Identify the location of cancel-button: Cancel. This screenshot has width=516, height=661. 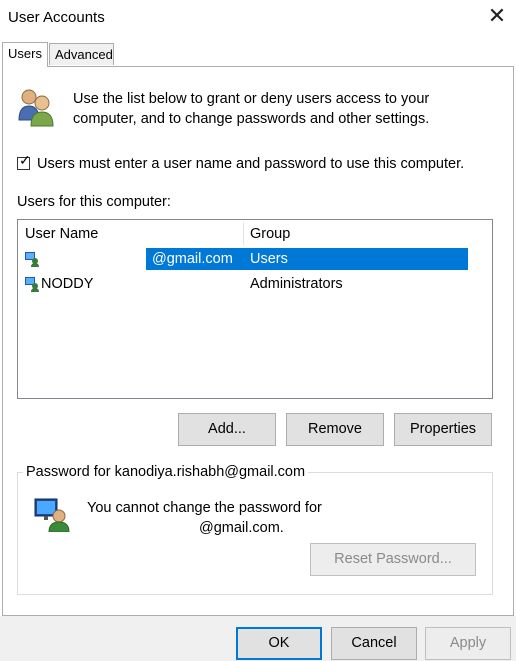
(374, 643).